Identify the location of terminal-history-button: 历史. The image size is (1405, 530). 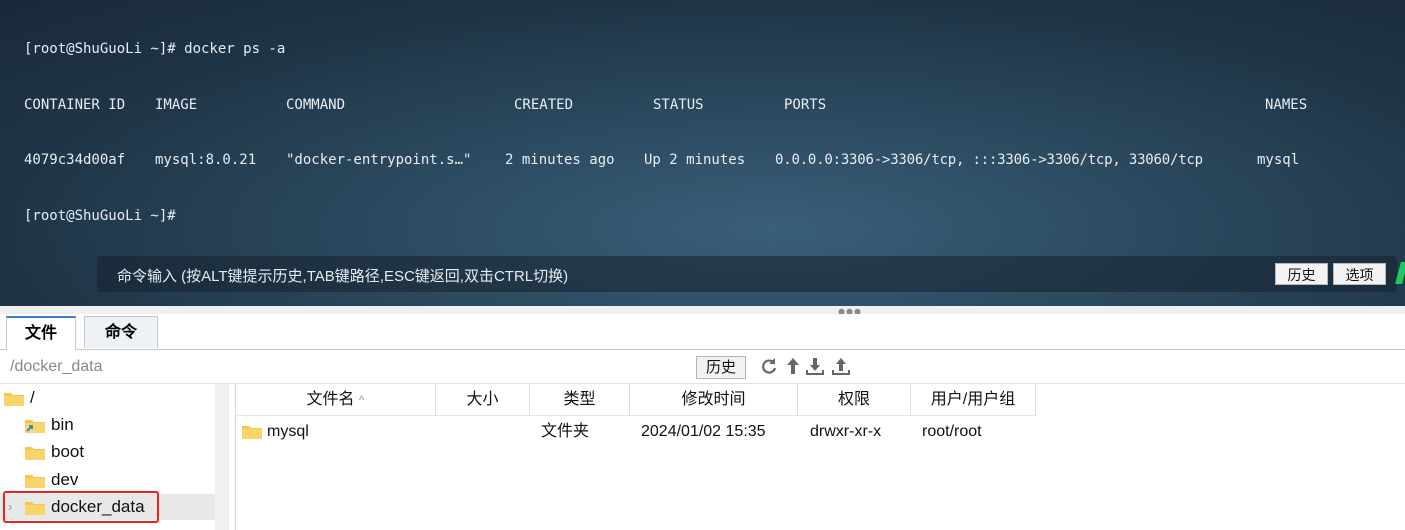
(1301, 274).